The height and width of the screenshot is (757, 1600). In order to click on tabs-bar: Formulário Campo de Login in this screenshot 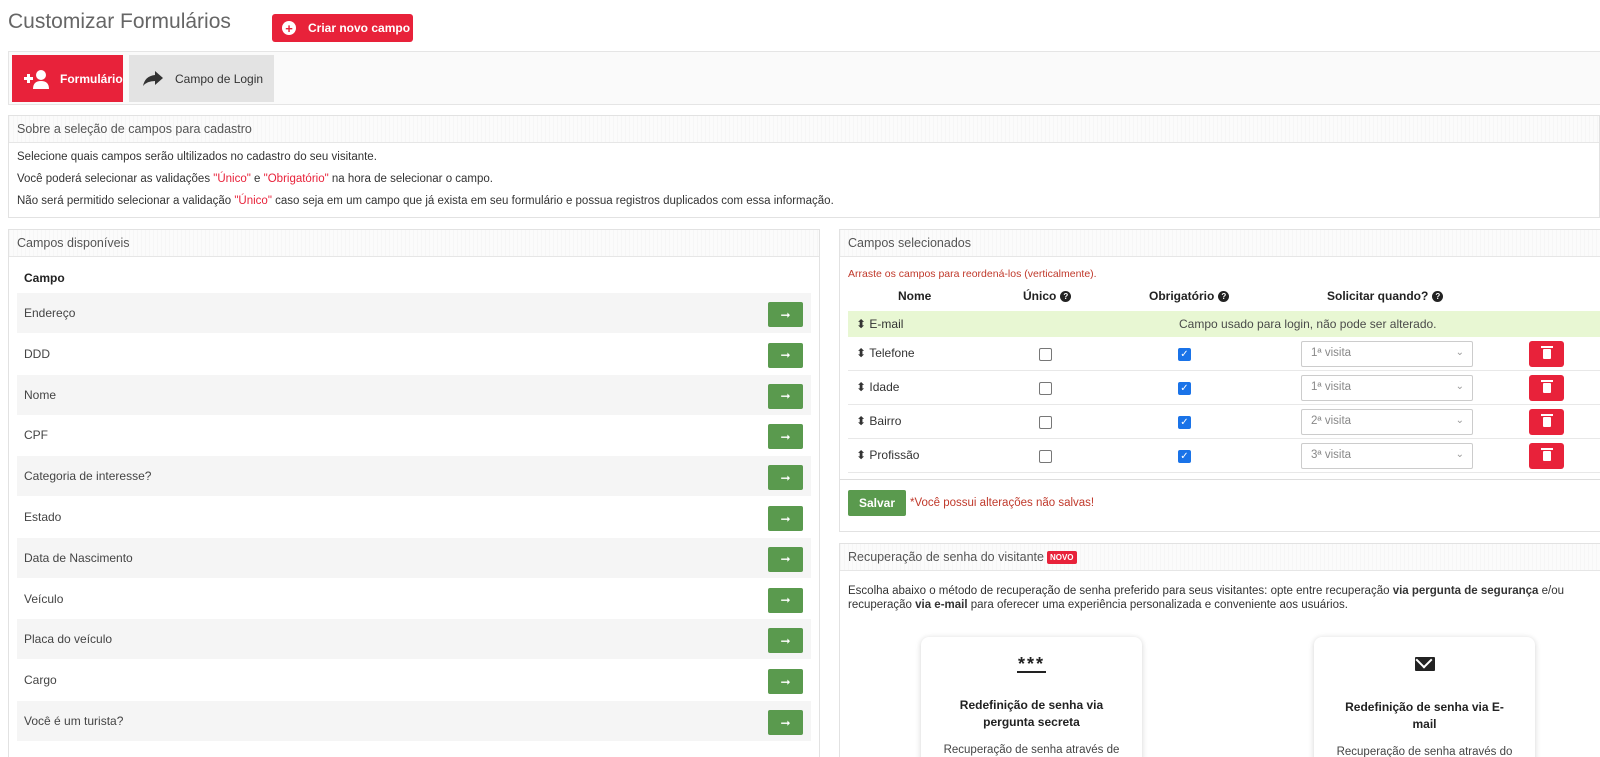, I will do `click(804, 78)`.